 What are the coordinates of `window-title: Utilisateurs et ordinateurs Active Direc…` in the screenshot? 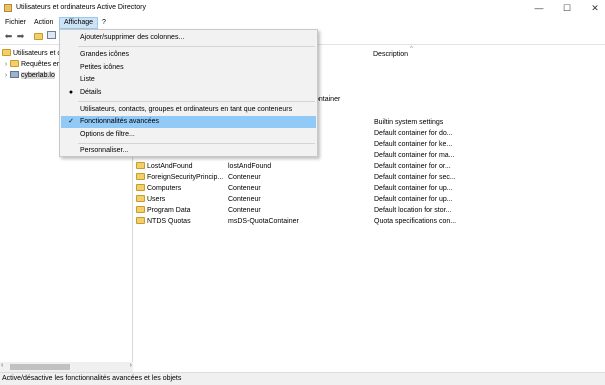 It's located at (81, 7).